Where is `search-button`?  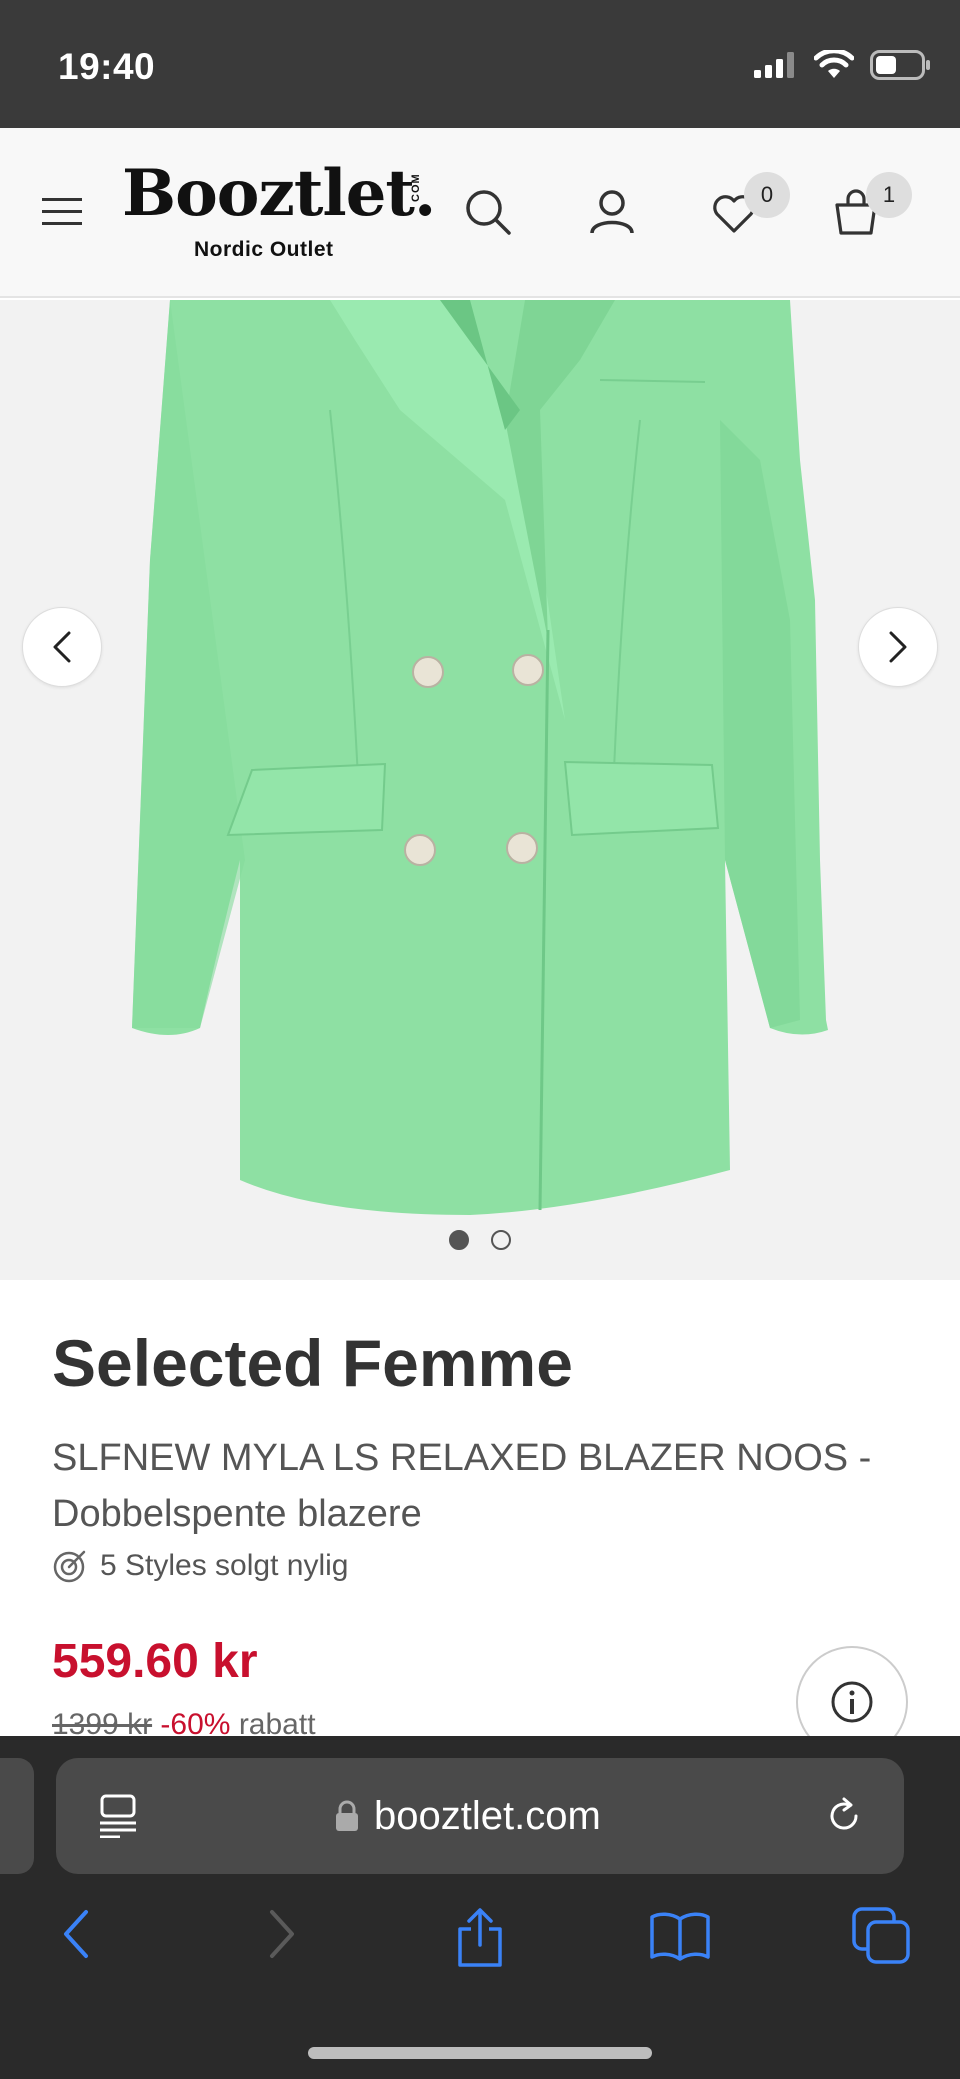 search-button is located at coordinates (488, 212).